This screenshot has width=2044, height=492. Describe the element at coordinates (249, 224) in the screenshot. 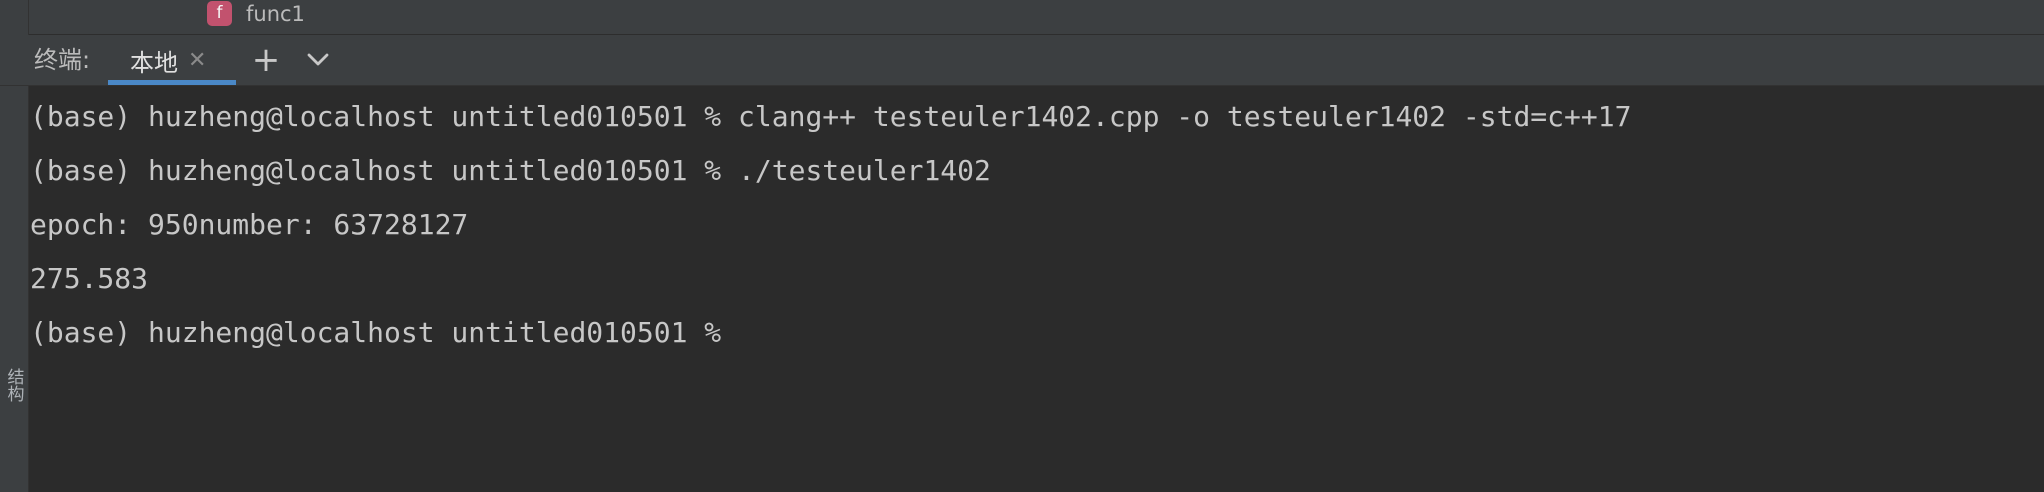

I see `terminal-line: epoch: 950number: 63728127` at that location.